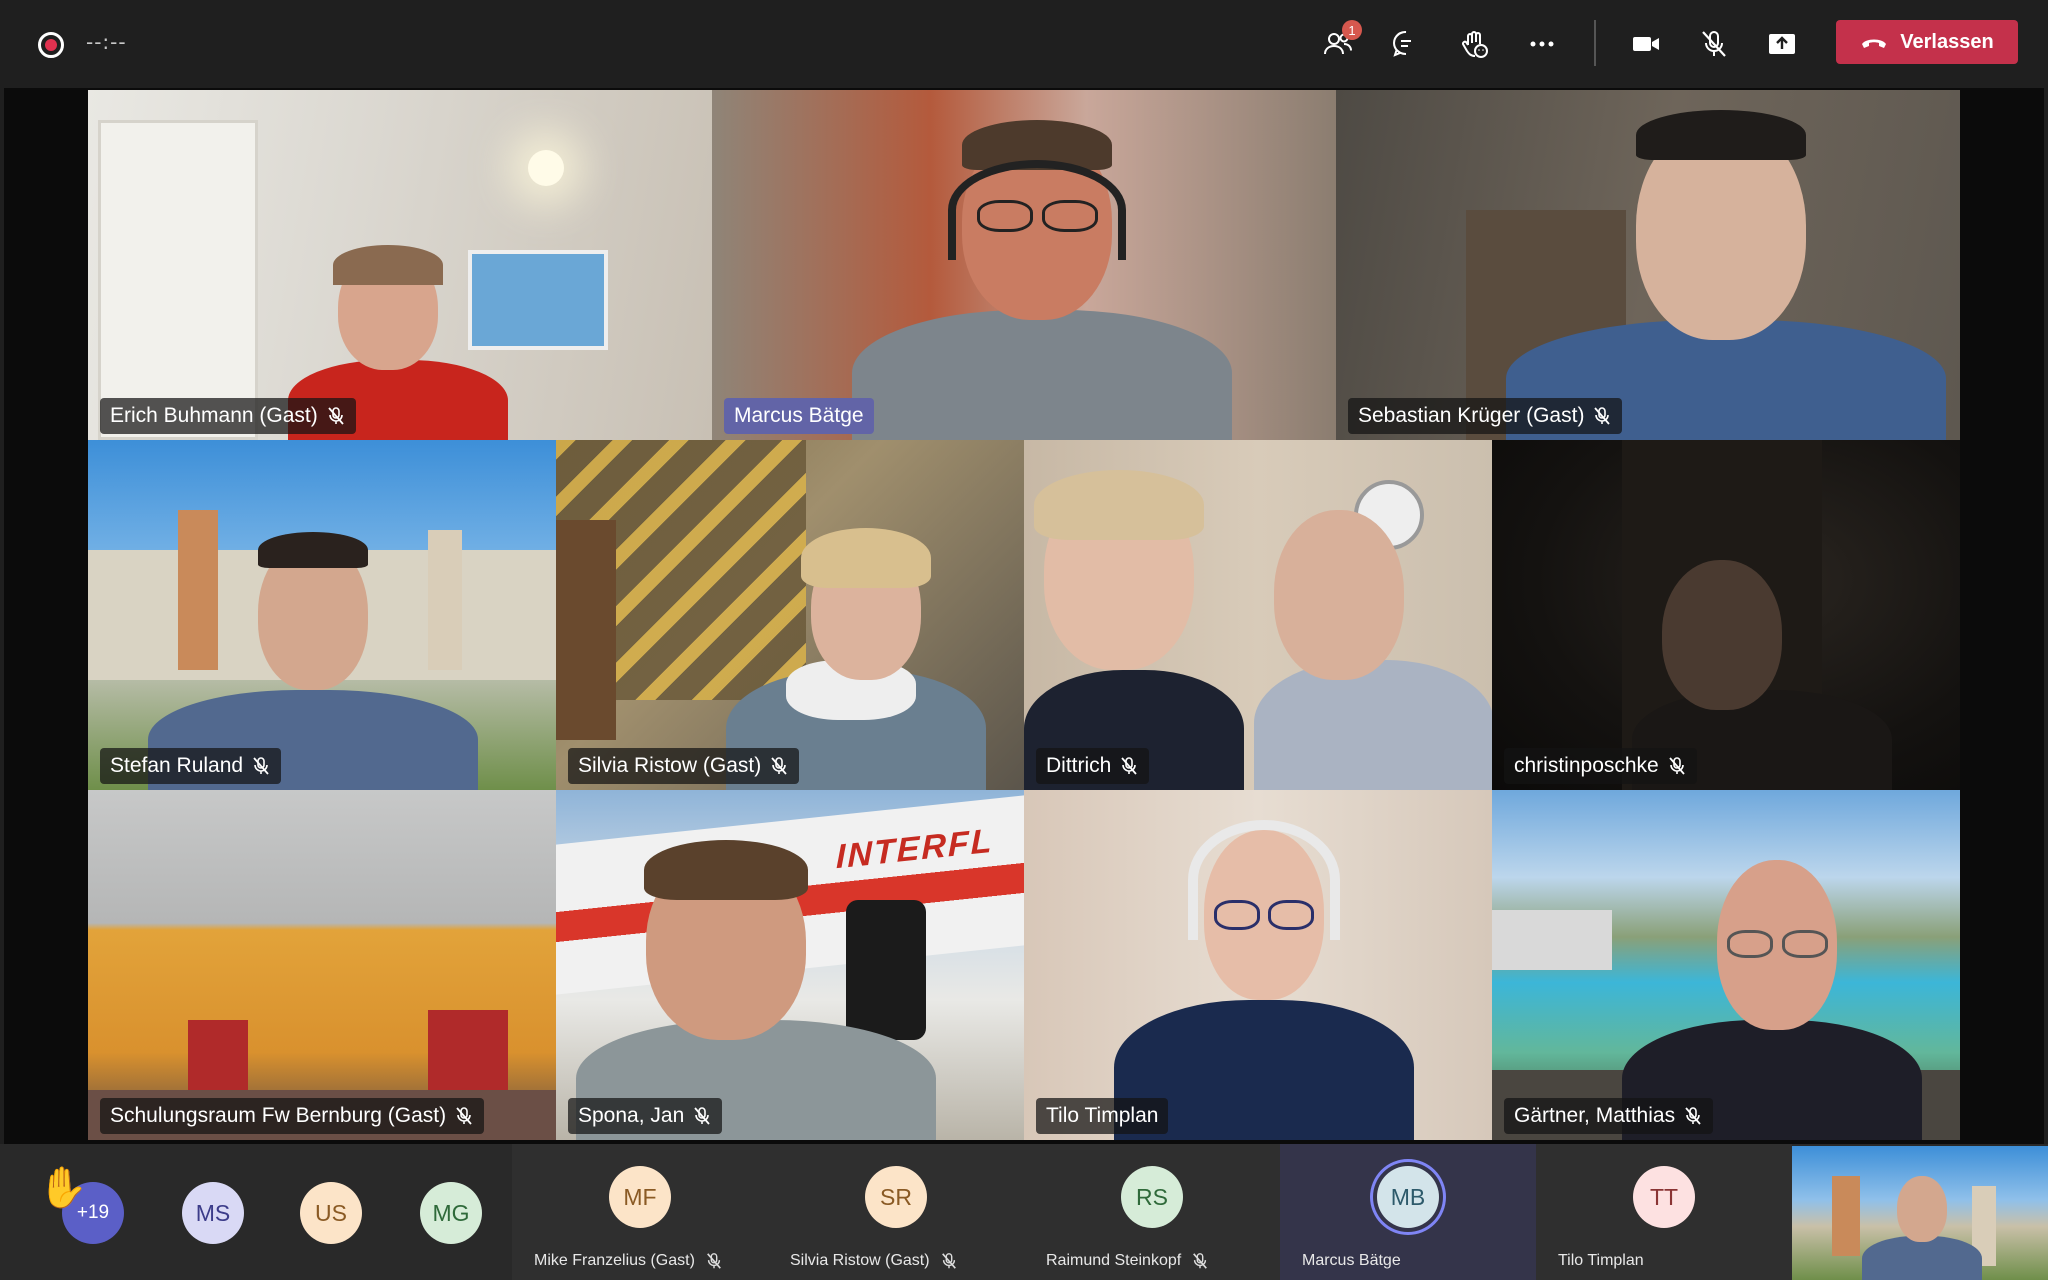 The image size is (2048, 1280). Describe the element at coordinates (640, 1197) in the screenshot. I see `avatar: MF` at that location.